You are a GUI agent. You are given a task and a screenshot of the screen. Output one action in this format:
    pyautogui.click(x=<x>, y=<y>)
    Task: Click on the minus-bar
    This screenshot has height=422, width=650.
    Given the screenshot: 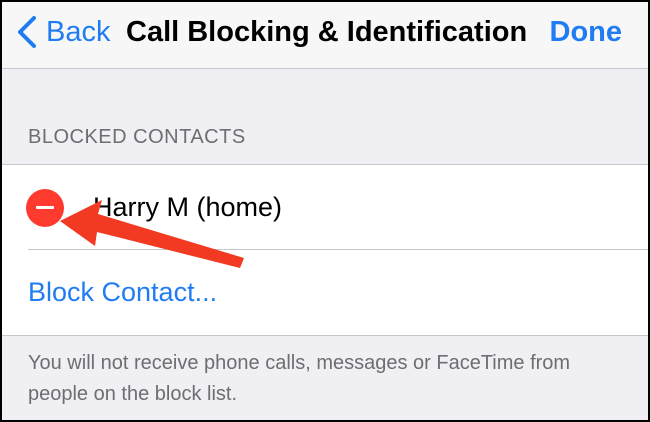 What is the action you would take?
    pyautogui.click(x=45, y=207)
    